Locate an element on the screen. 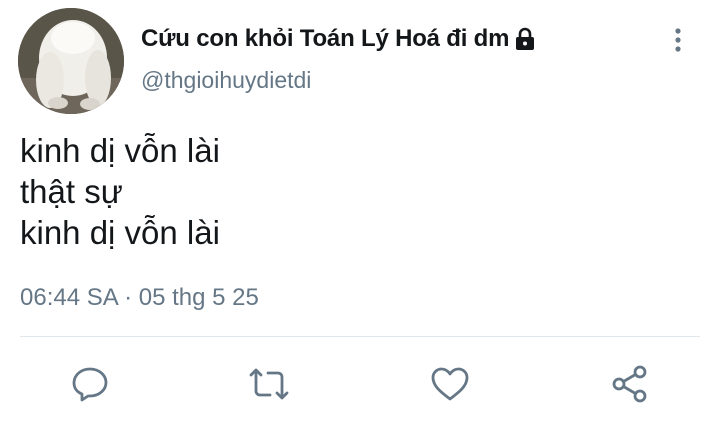 The width and height of the screenshot is (720, 432). display-name-row: Cứu con khỏi Toán Lý Hoá đi dm is located at coordinates (338, 39).